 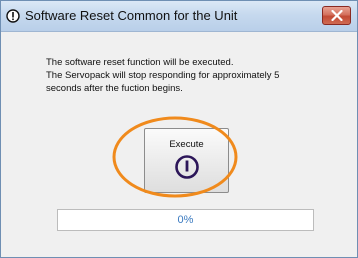 I want to click on close-icon, so click(x=337, y=15).